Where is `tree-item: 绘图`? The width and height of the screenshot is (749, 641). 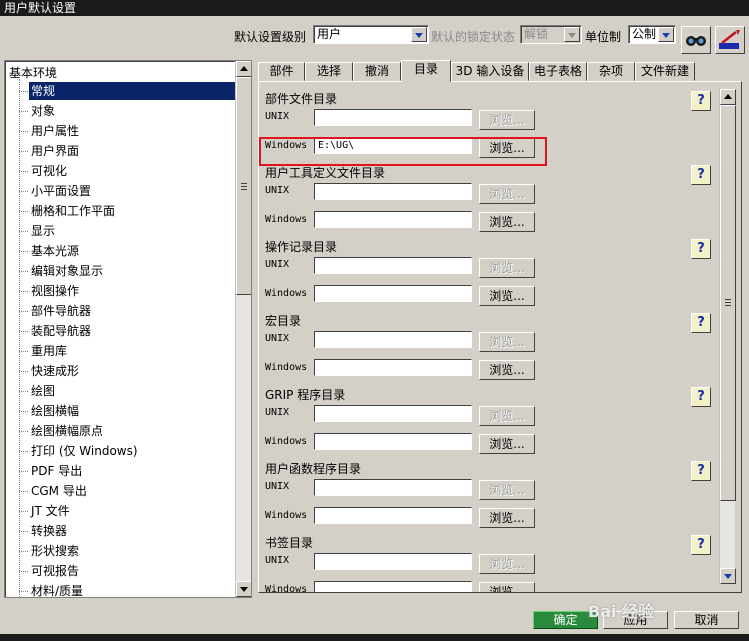
tree-item: 绘图 is located at coordinates (42, 391).